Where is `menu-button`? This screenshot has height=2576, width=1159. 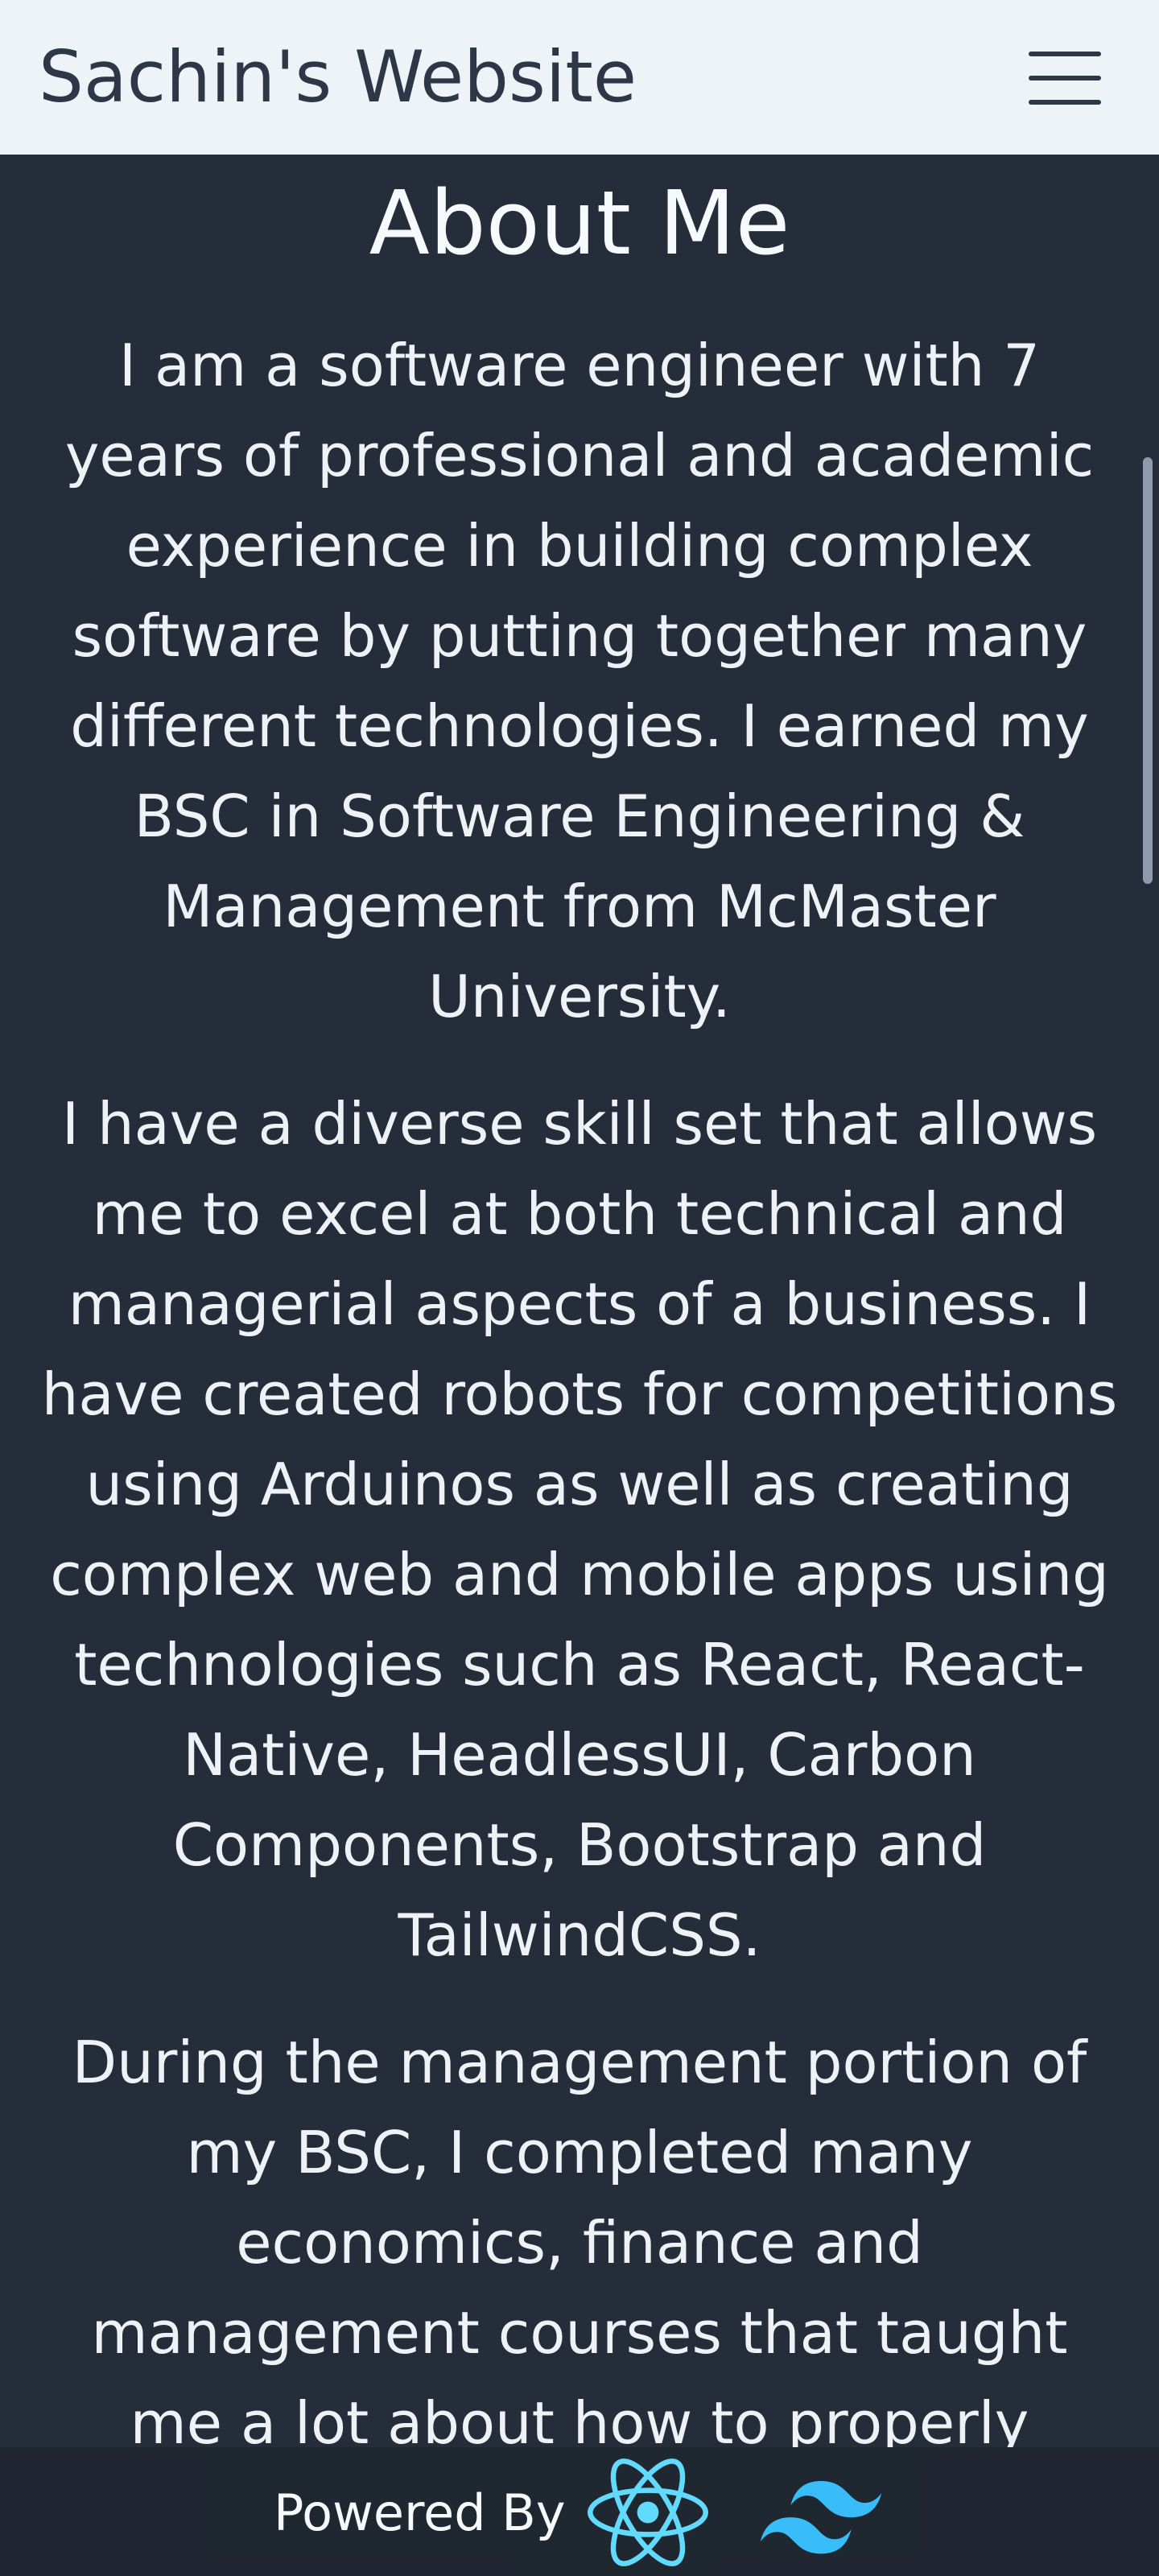
menu-button is located at coordinates (1065, 78).